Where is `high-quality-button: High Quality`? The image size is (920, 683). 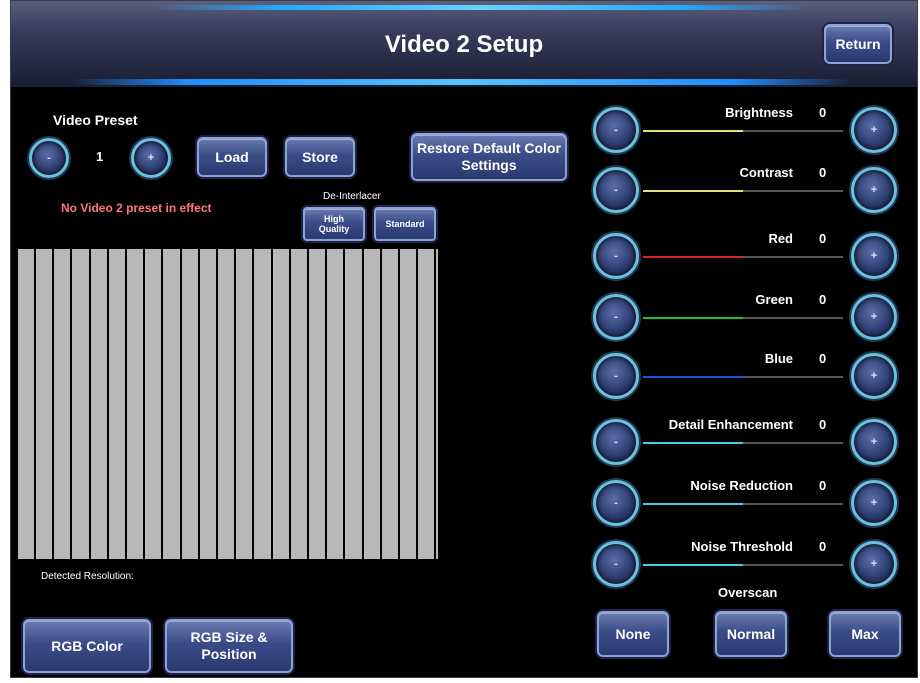
high-quality-button: High Quality is located at coordinates (334, 224).